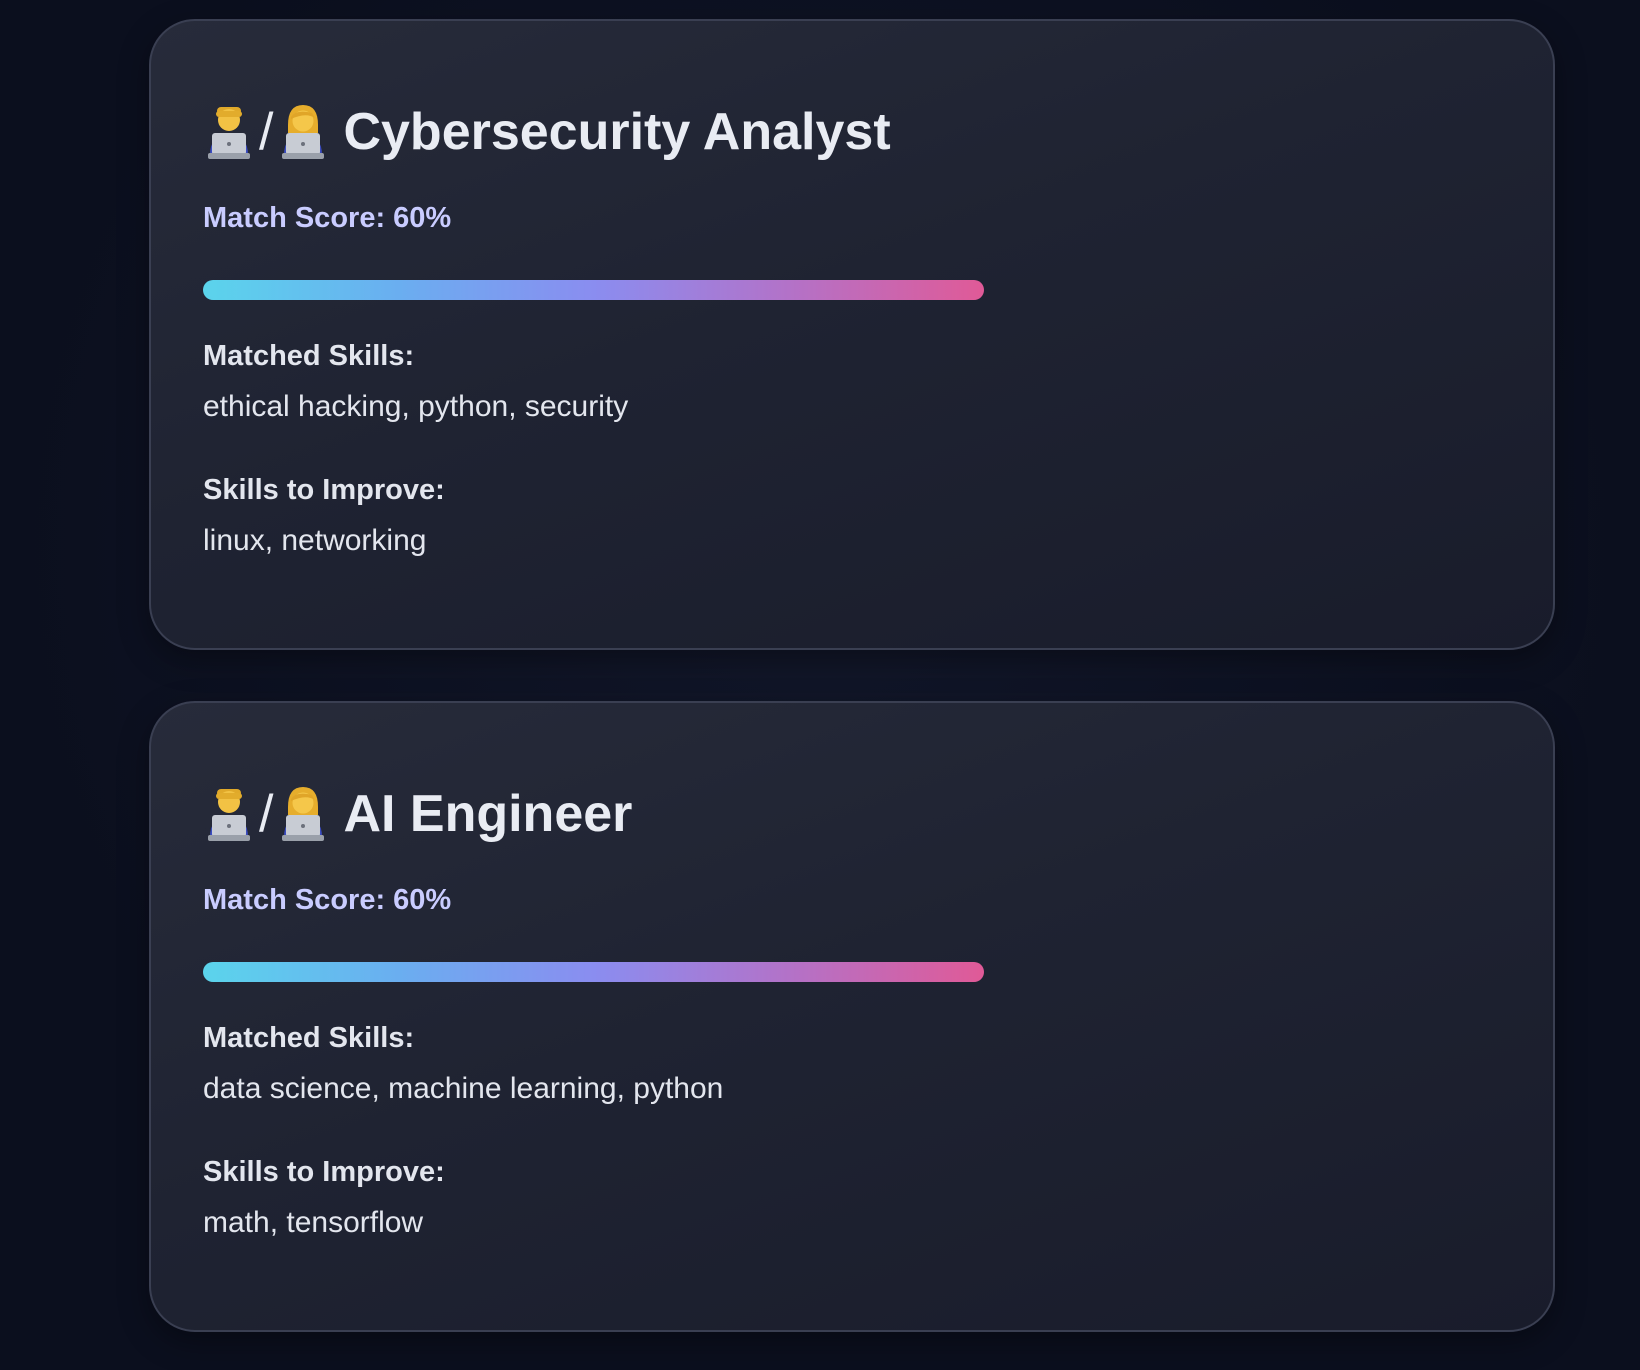 This screenshot has height=1370, width=1640. What do you see at coordinates (416, 406) in the screenshot?
I see `matched-skills-list: ethical hacking, python, security` at bounding box center [416, 406].